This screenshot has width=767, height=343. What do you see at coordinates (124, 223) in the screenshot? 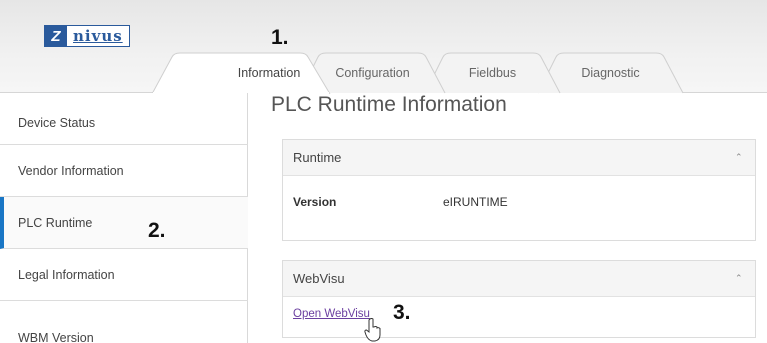
I see `sidebar-item-plc-runtime: PLC Runtime` at bounding box center [124, 223].